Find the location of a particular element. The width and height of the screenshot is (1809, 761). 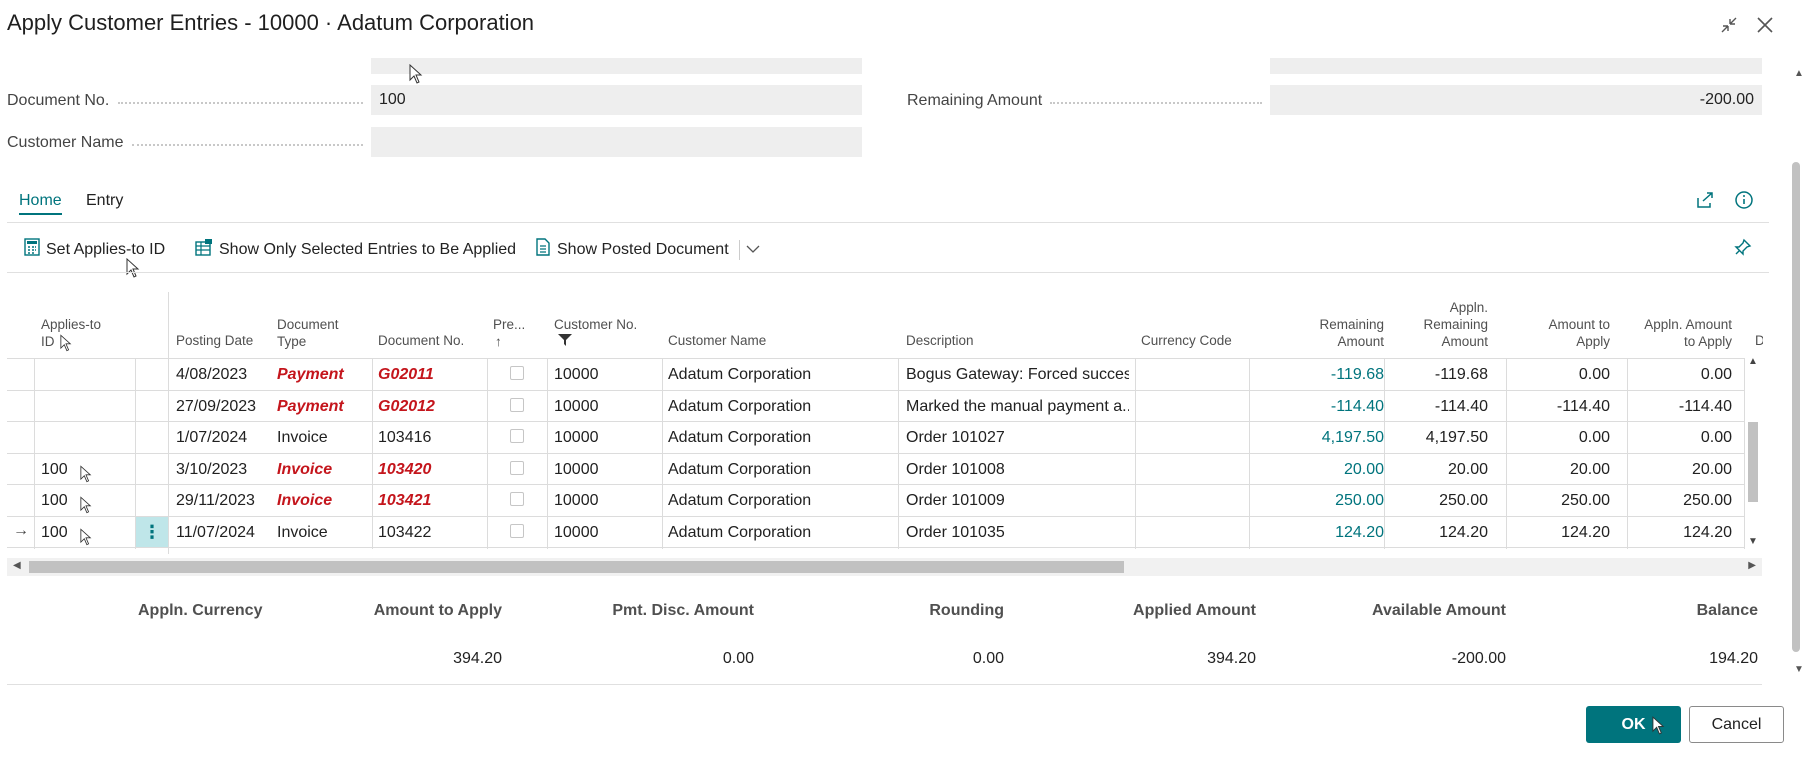

pin-icon is located at coordinates (1743, 249).